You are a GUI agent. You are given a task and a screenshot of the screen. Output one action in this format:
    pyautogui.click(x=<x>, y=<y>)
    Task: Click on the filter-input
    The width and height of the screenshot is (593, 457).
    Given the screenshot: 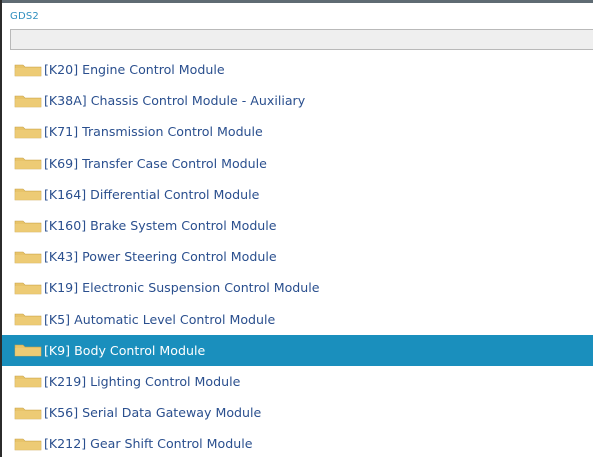 What is the action you would take?
    pyautogui.click(x=302, y=39)
    